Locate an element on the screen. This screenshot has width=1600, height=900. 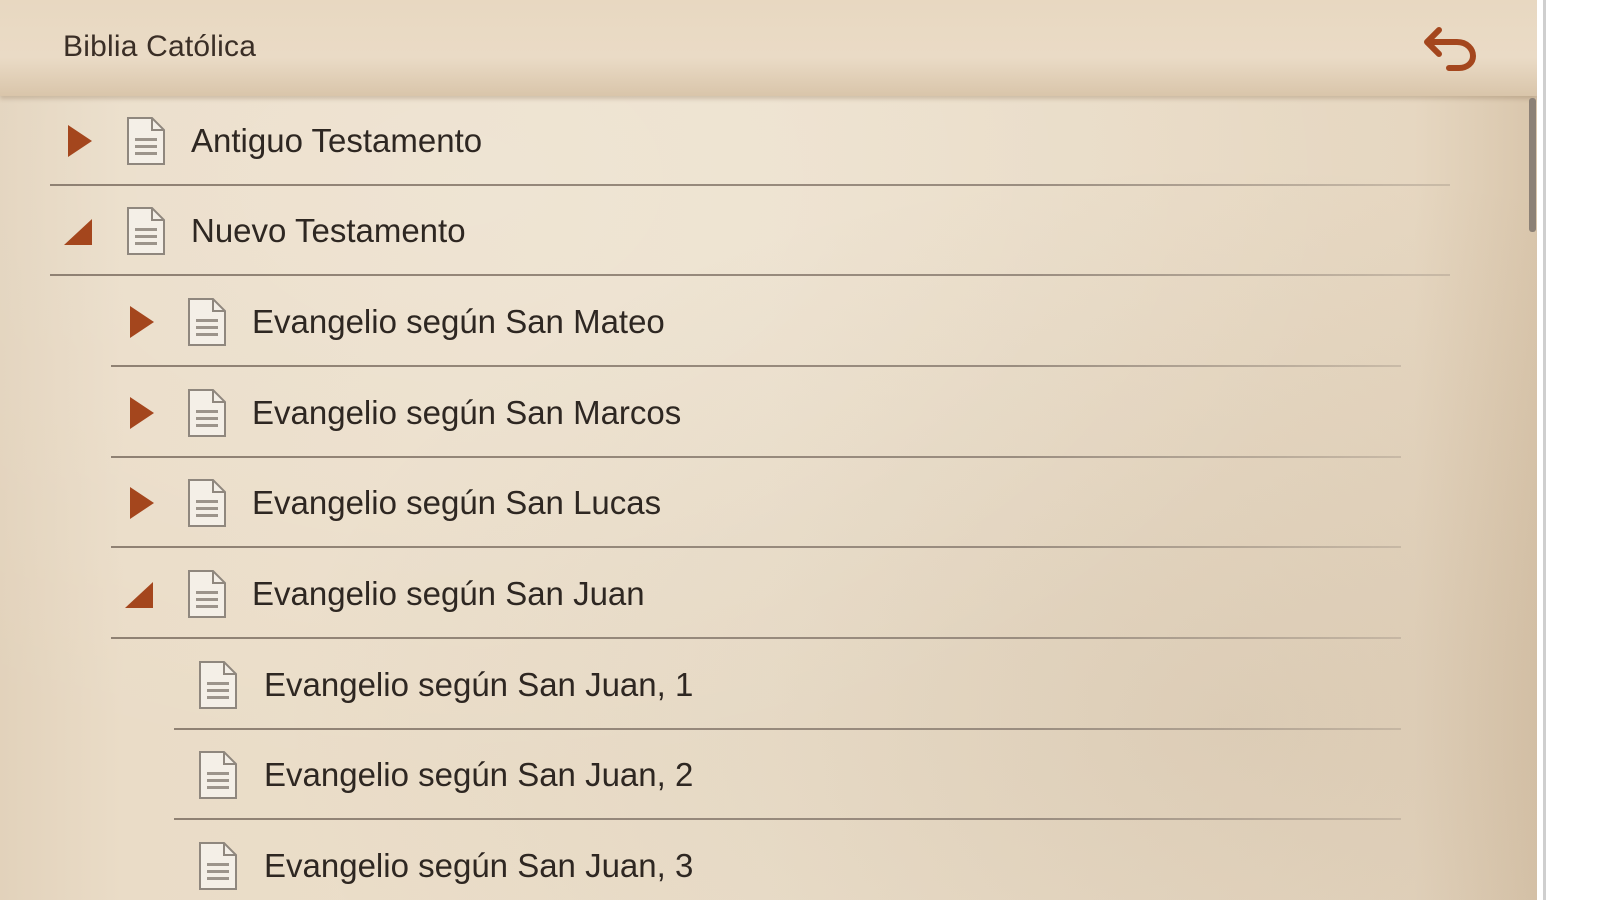
scrollbar-thumb is located at coordinates (1532, 165).